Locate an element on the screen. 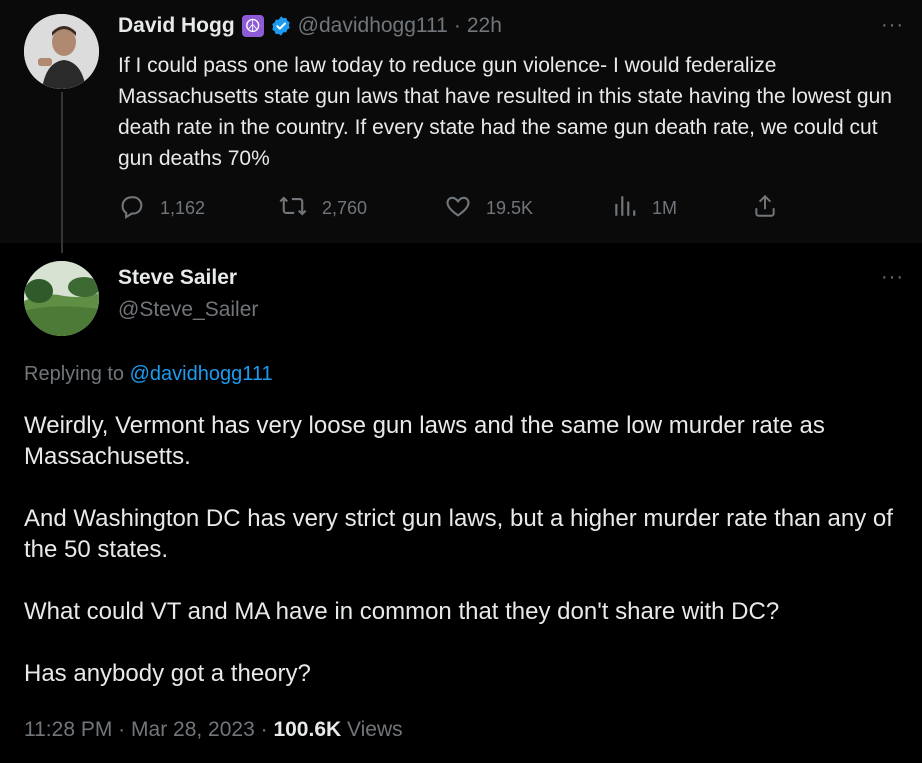  like-button: 19.5K is located at coordinates (488, 208).